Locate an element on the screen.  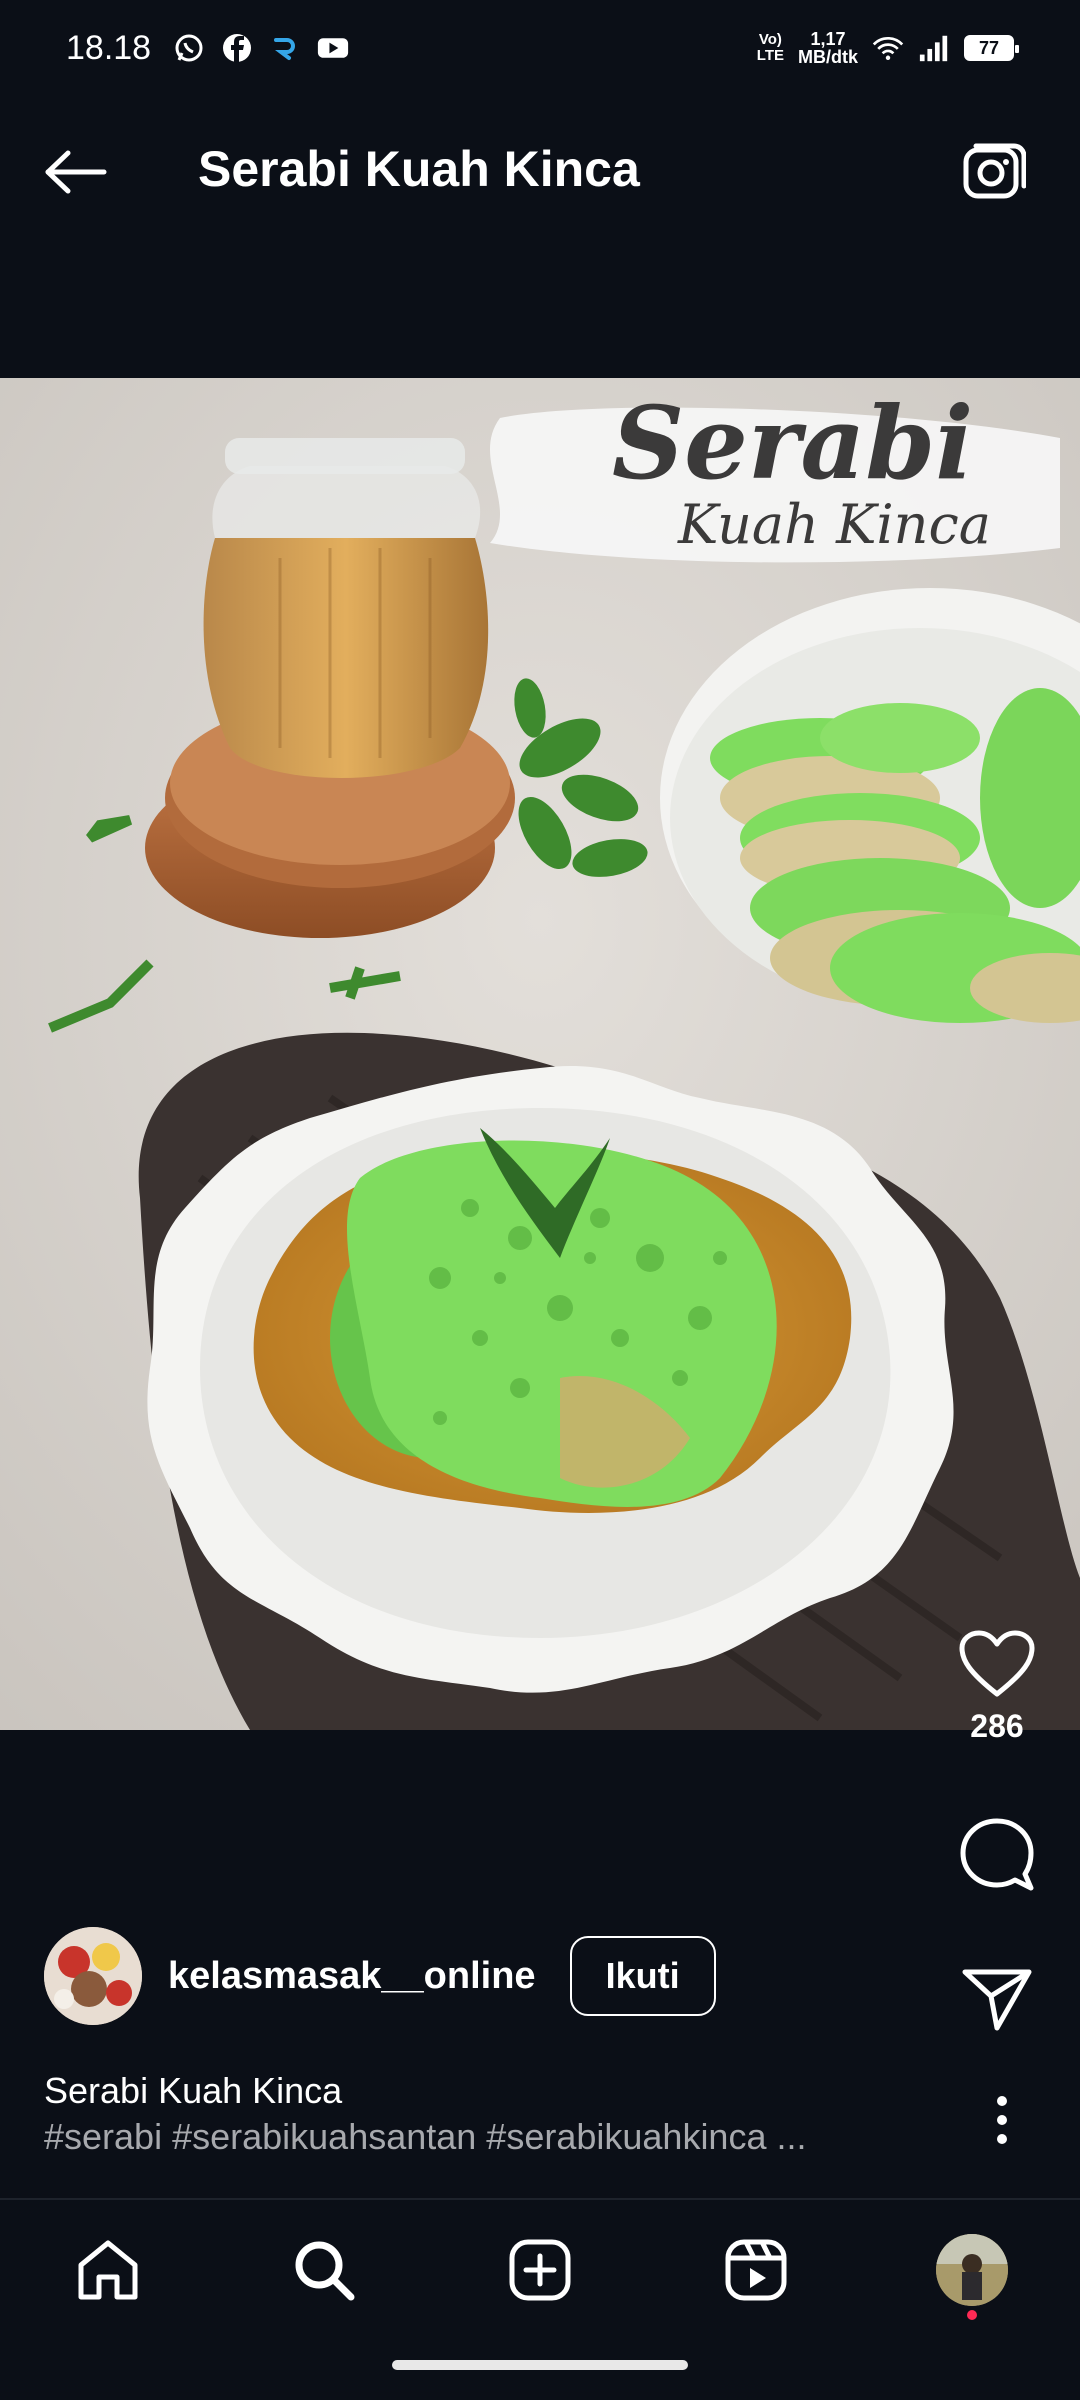
speed-value: 1,17 is located at coordinates (828, 39).